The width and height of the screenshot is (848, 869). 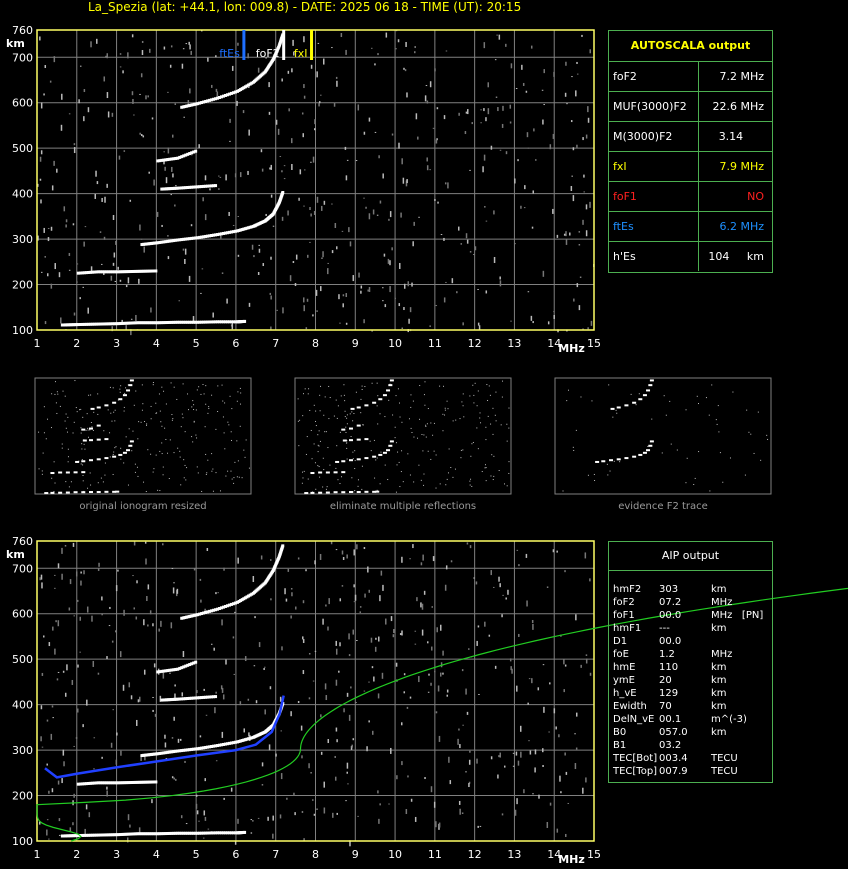 What do you see at coordinates (22, 568) in the screenshot?
I see `y-tick-label: 700` at bounding box center [22, 568].